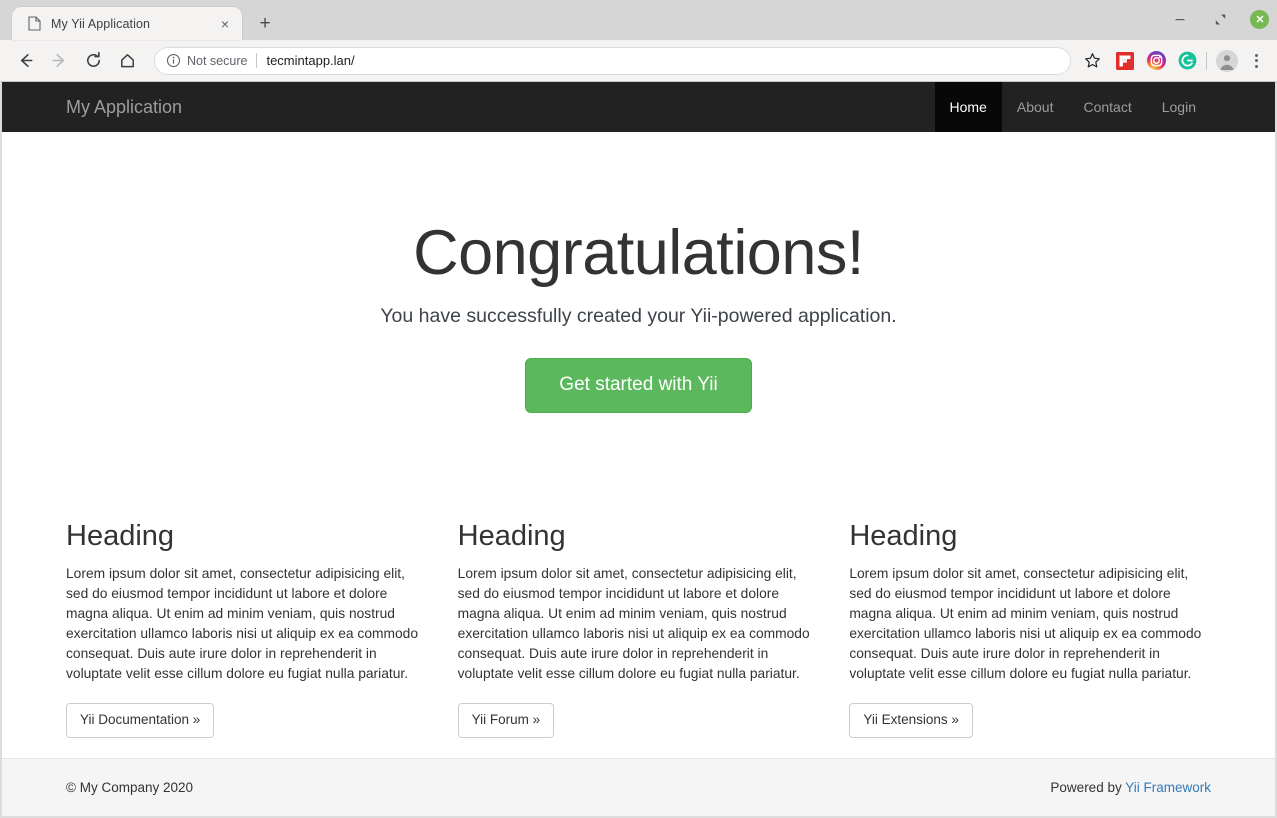 The height and width of the screenshot is (818, 1277). Describe the element at coordinates (1187, 61) in the screenshot. I see `grammarly-icon` at that location.